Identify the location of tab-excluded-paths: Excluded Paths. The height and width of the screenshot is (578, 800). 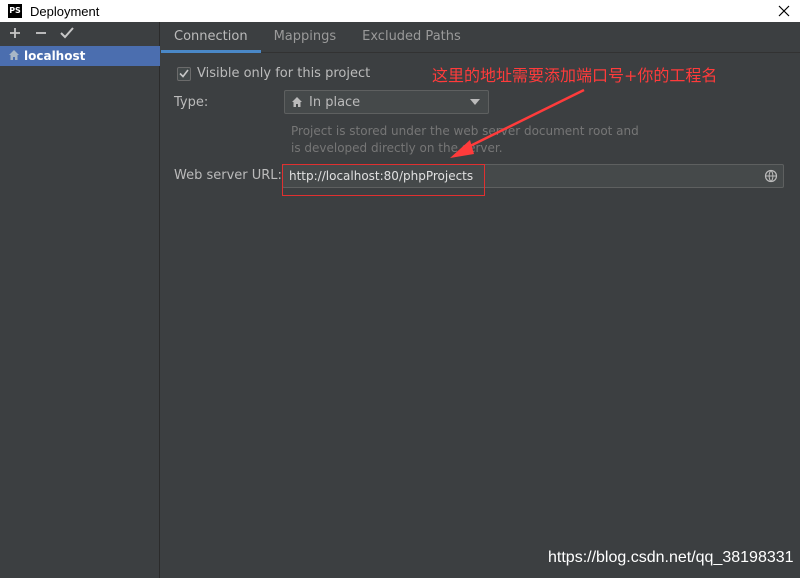
(411, 36).